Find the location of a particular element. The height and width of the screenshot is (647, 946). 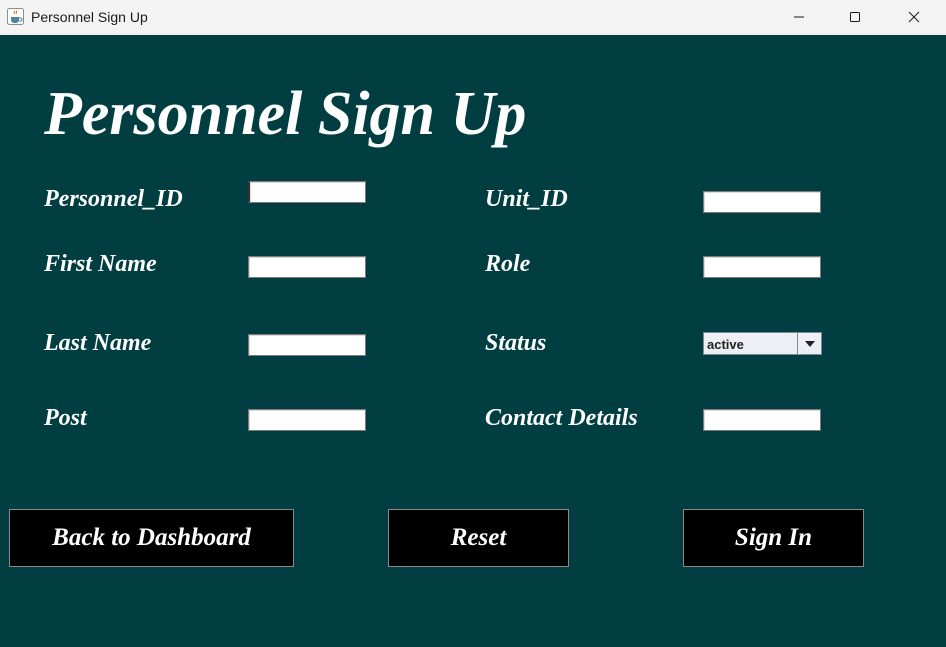

status-dropdown: active is located at coordinates (762, 343).